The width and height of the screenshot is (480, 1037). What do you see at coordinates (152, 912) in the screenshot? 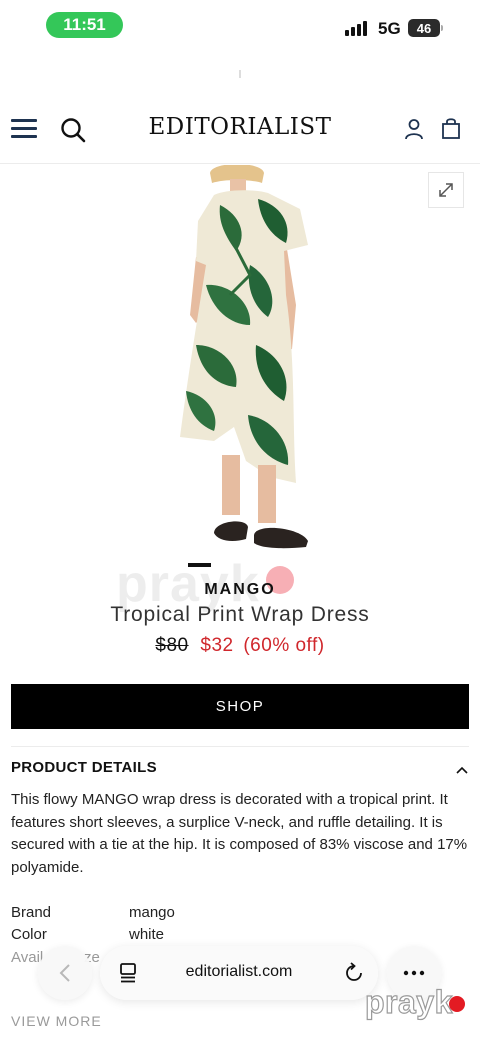
I see `spec-value-brand: mango` at bounding box center [152, 912].